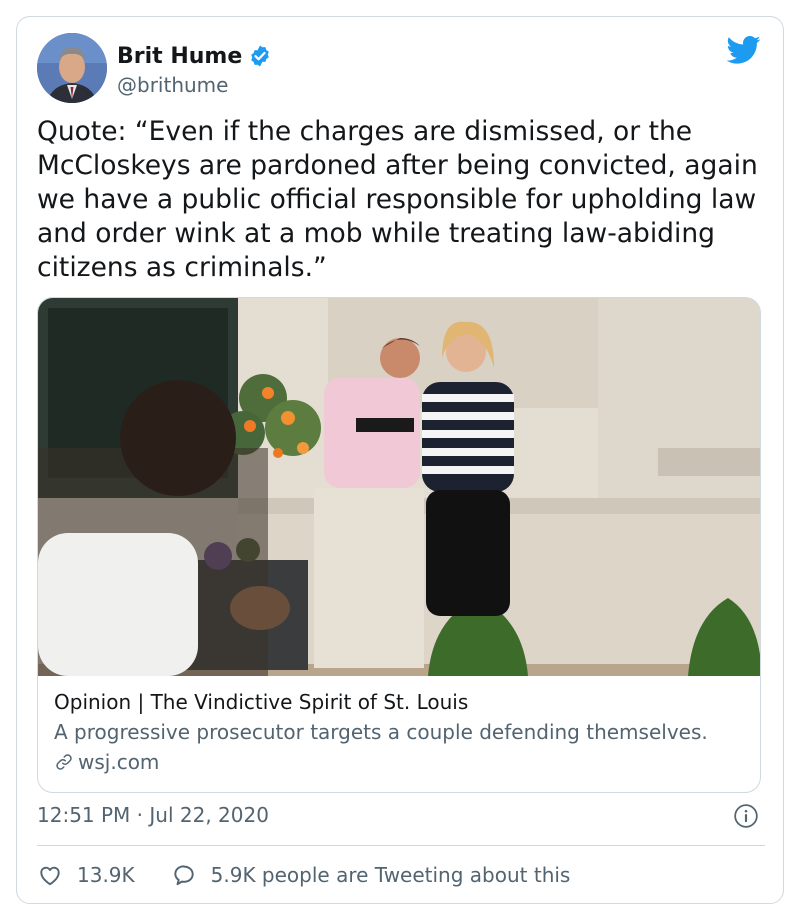  What do you see at coordinates (64, 762) in the screenshot?
I see `link-icon` at bounding box center [64, 762].